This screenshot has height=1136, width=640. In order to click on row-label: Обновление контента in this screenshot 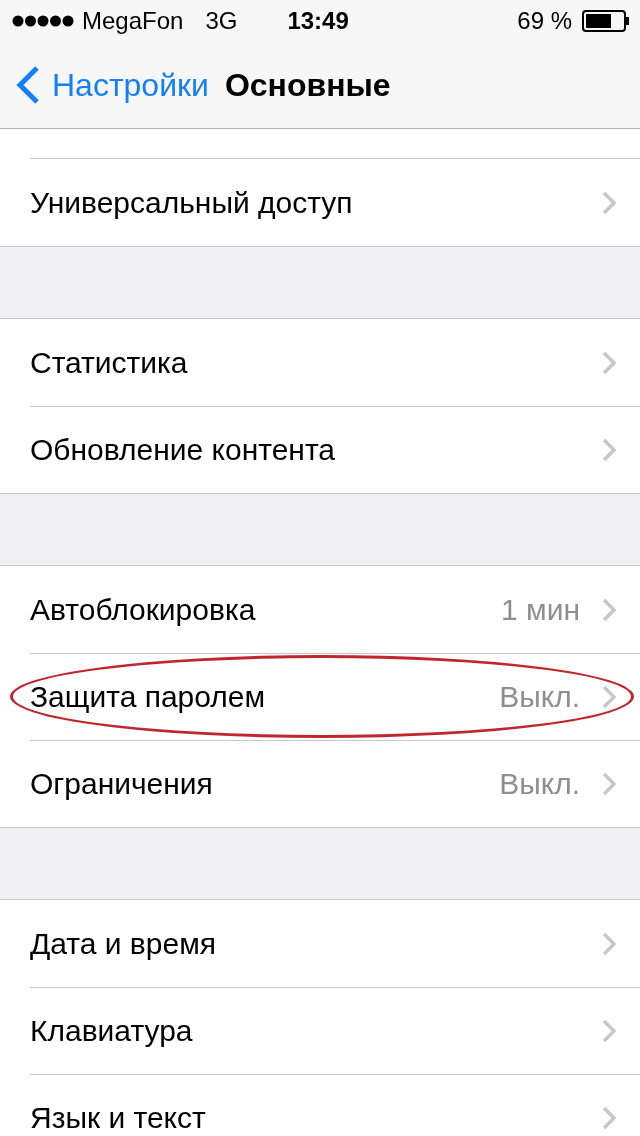, I will do `click(183, 449)`.